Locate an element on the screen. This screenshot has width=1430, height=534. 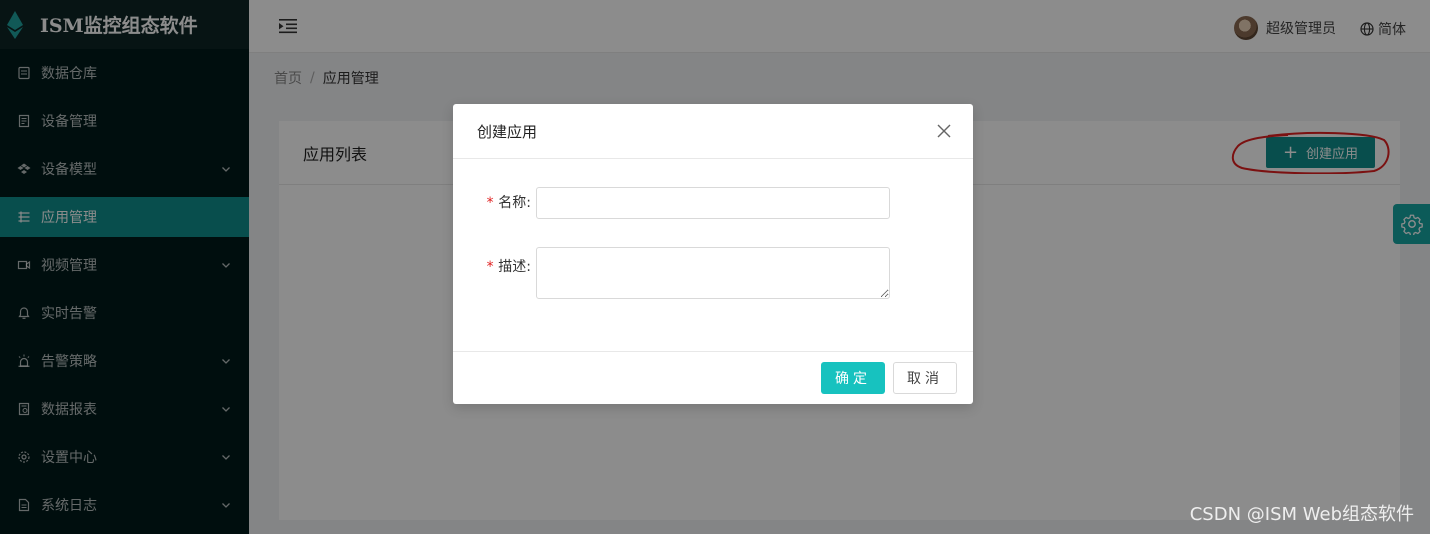
confirm-button: 确定 is located at coordinates (853, 378).